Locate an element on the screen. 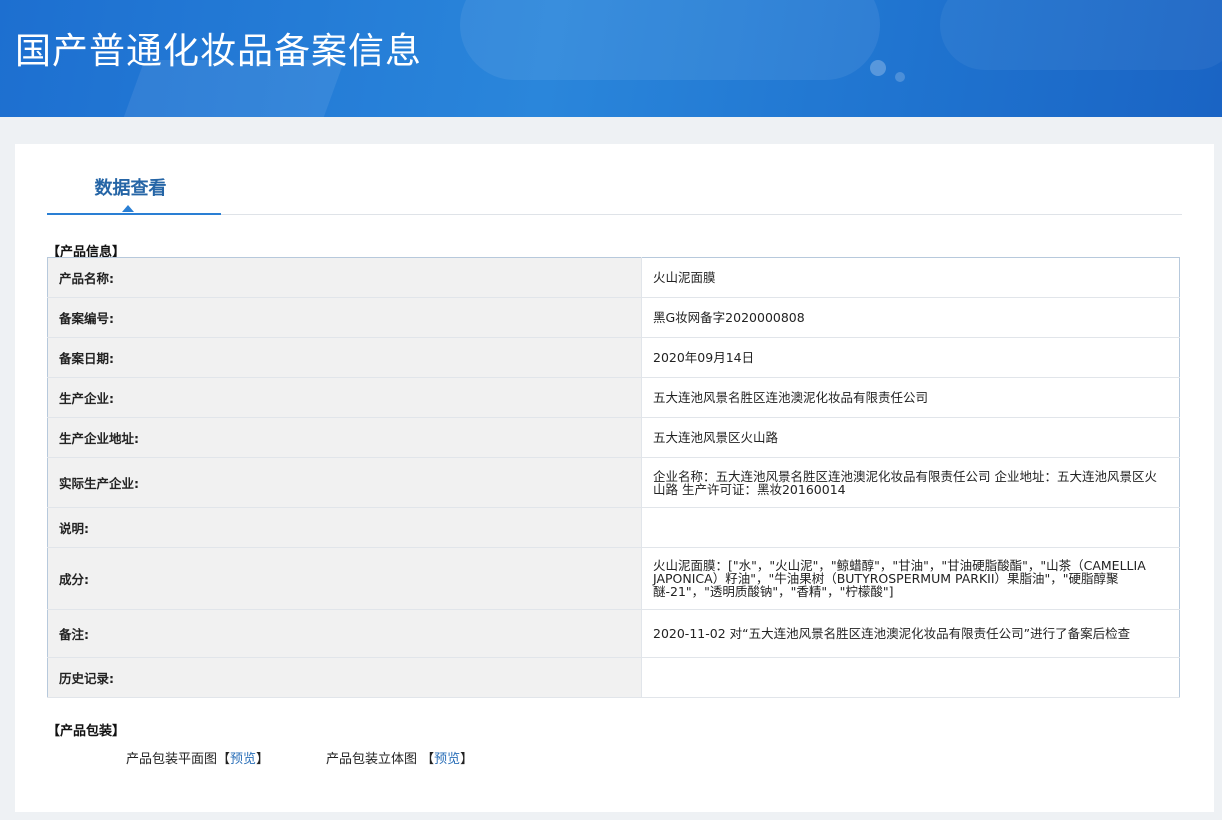 This screenshot has height=820, width=1222. packaging-3d-item: 产品包装立体图 【预览】 is located at coordinates (399, 757).